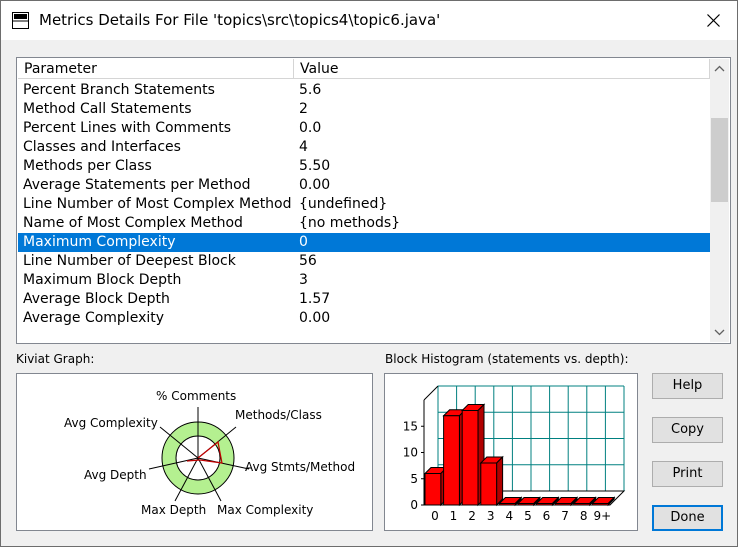 This screenshot has width=738, height=547. Describe the element at coordinates (102, 147) in the screenshot. I see `parameter-cell: Classes and Interfaces` at that location.